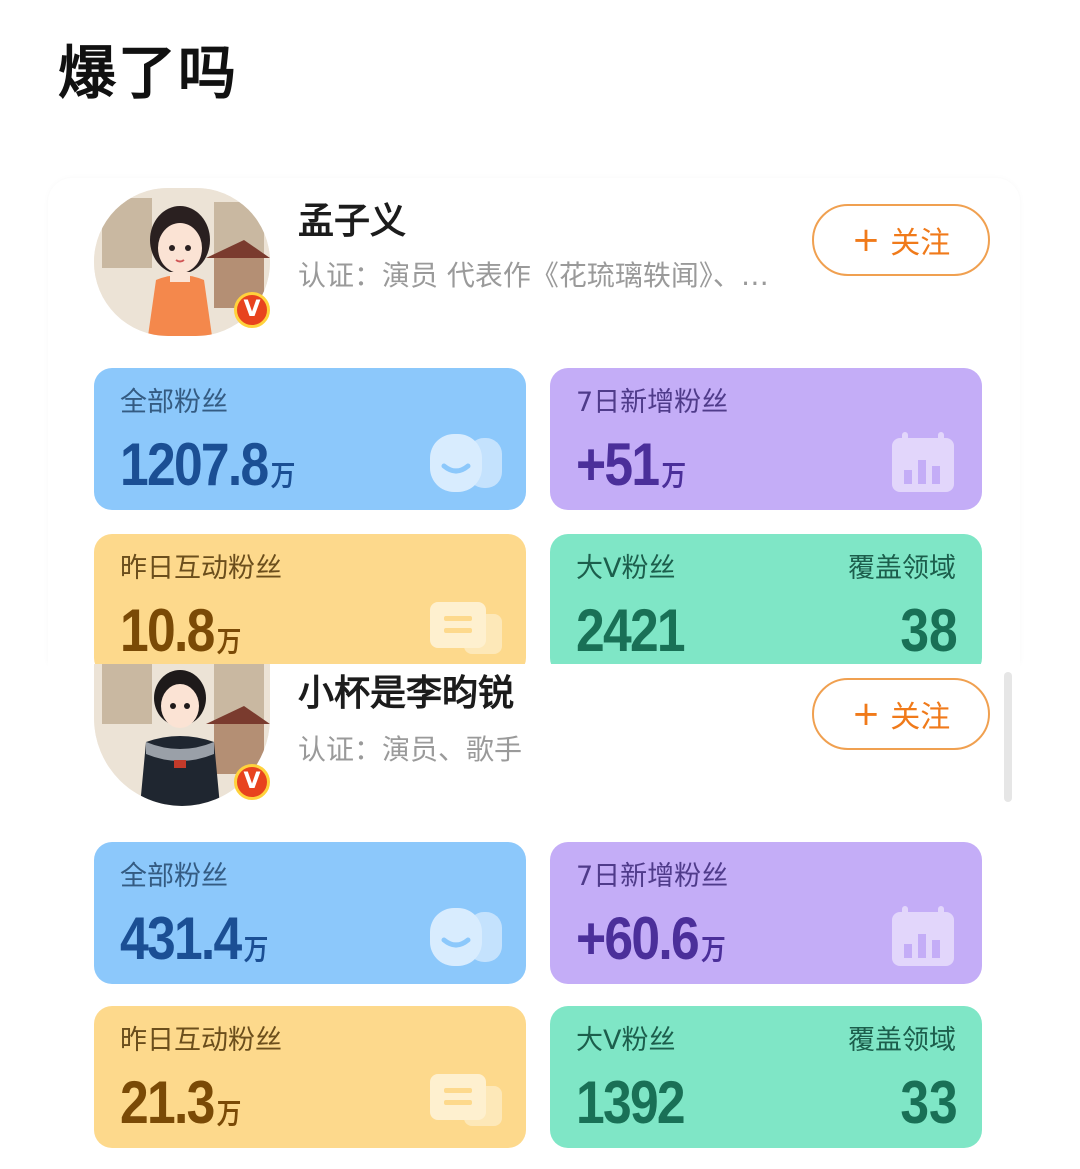 Image resolution: width=1080 pixels, height=1169 pixels. Describe the element at coordinates (310, 1077) in the screenshot. I see `stat-tile-interactive-fans: 昨日互动粉丝 21.3 万` at that location.